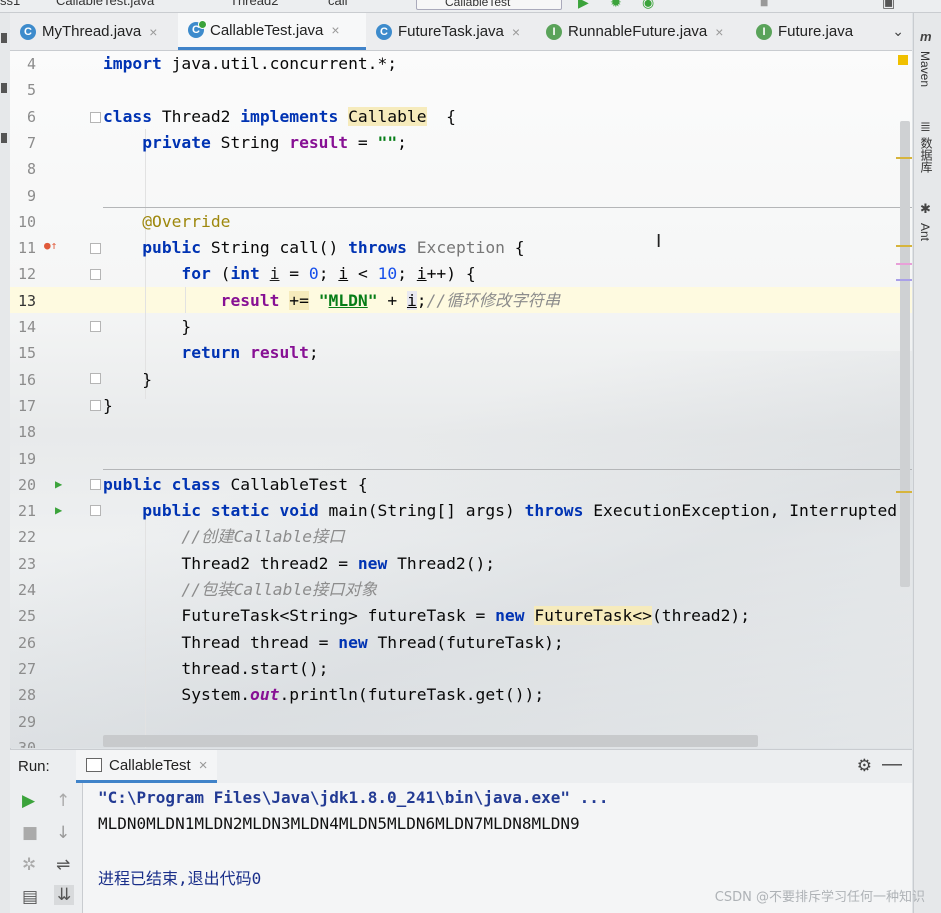 Image resolution: width=941 pixels, height=913 pixels. What do you see at coordinates (147, 326) in the screenshot?
I see `code-line-14: }` at bounding box center [147, 326].